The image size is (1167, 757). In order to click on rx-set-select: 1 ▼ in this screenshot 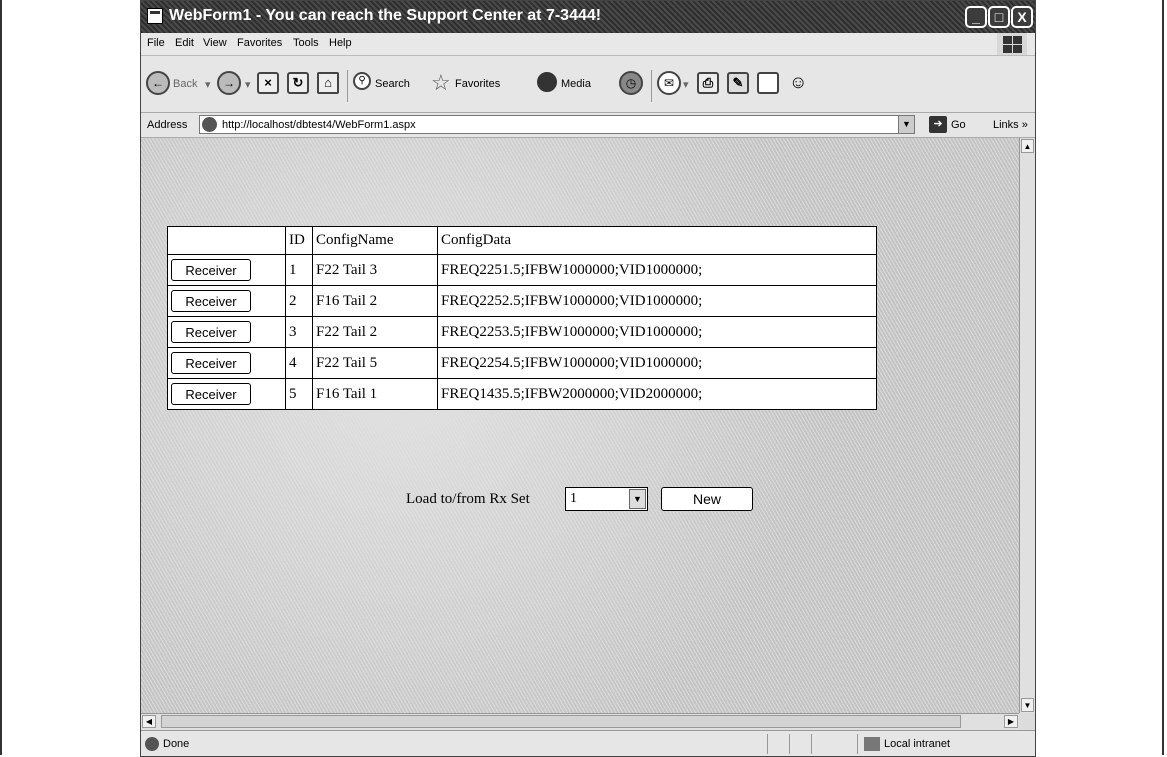, I will do `click(606, 499)`.